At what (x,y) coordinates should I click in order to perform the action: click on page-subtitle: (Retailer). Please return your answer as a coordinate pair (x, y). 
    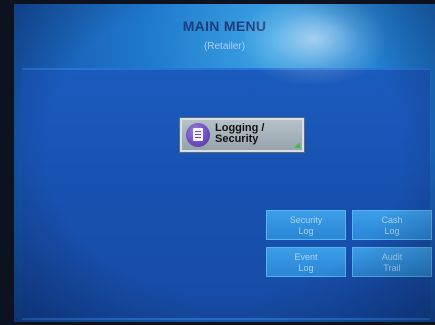
    Looking at the image, I should click on (224, 46).